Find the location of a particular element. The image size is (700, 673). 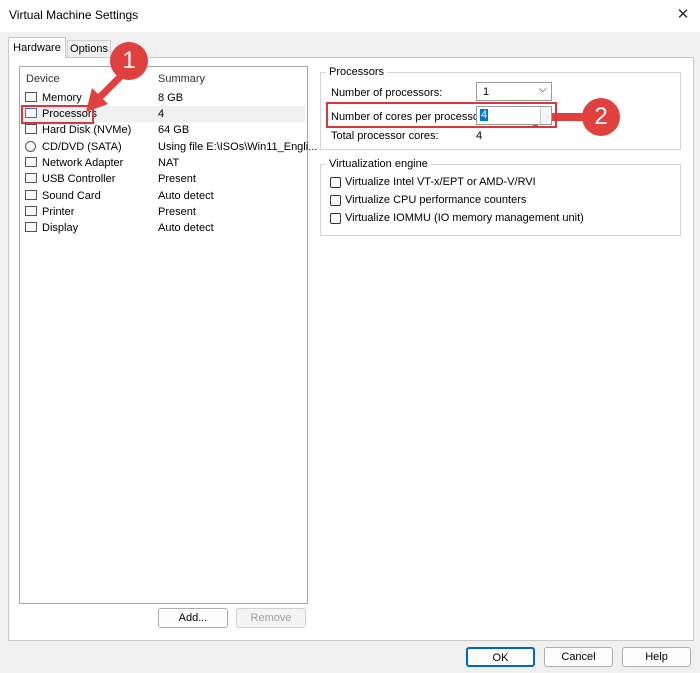

tab-hardware: Hardware is located at coordinates (37, 47).